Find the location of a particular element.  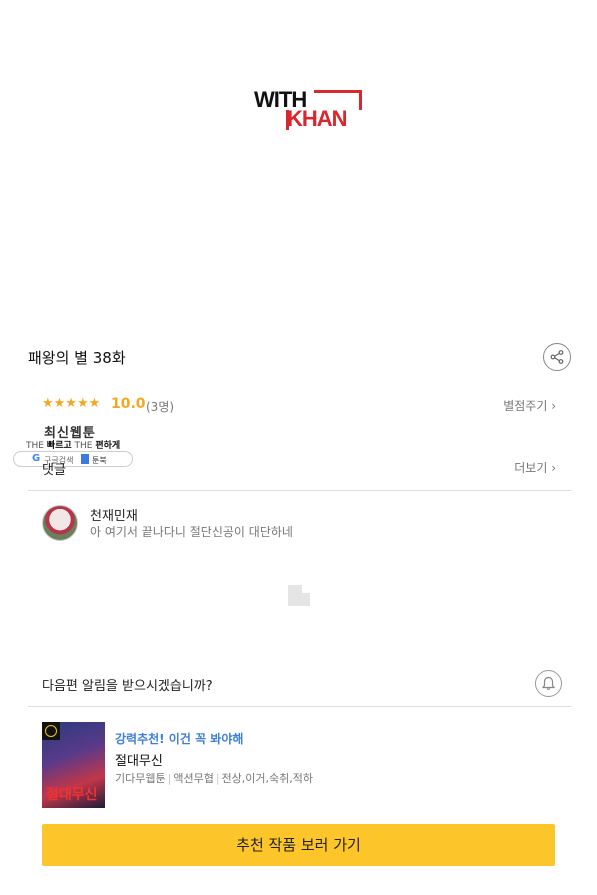

notify-row: 다음편 알림을 받으시겠습니까? is located at coordinates (302, 684).